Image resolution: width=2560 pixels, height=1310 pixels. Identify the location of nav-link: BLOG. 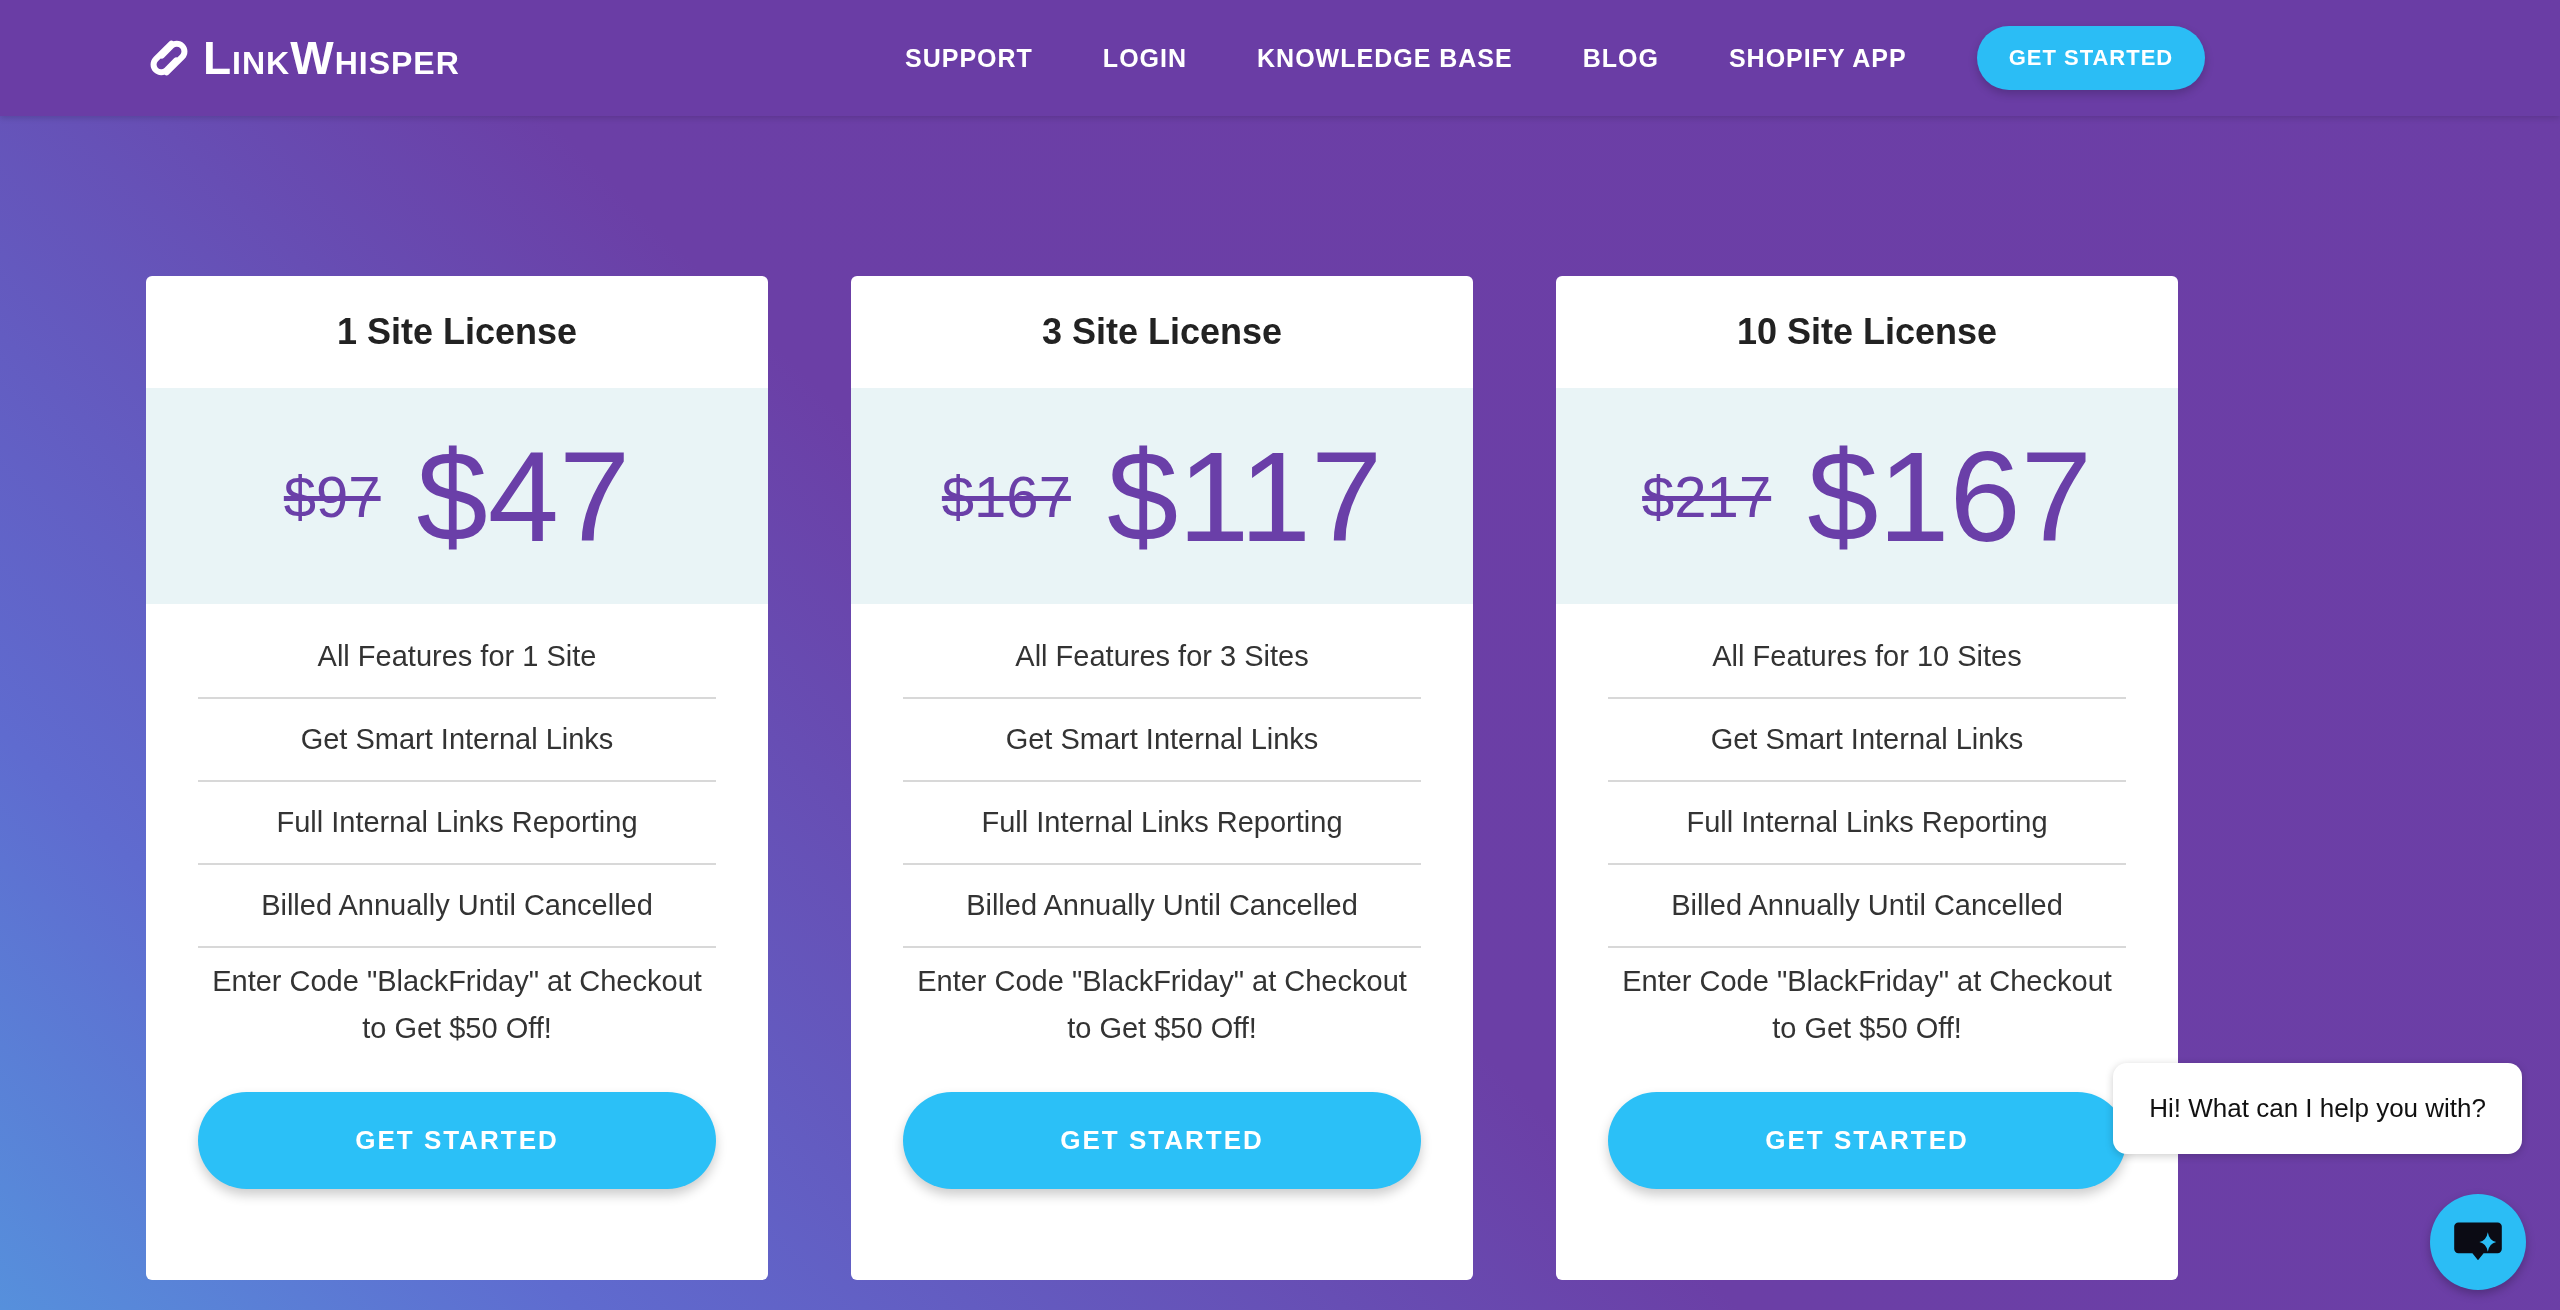
(1620, 58).